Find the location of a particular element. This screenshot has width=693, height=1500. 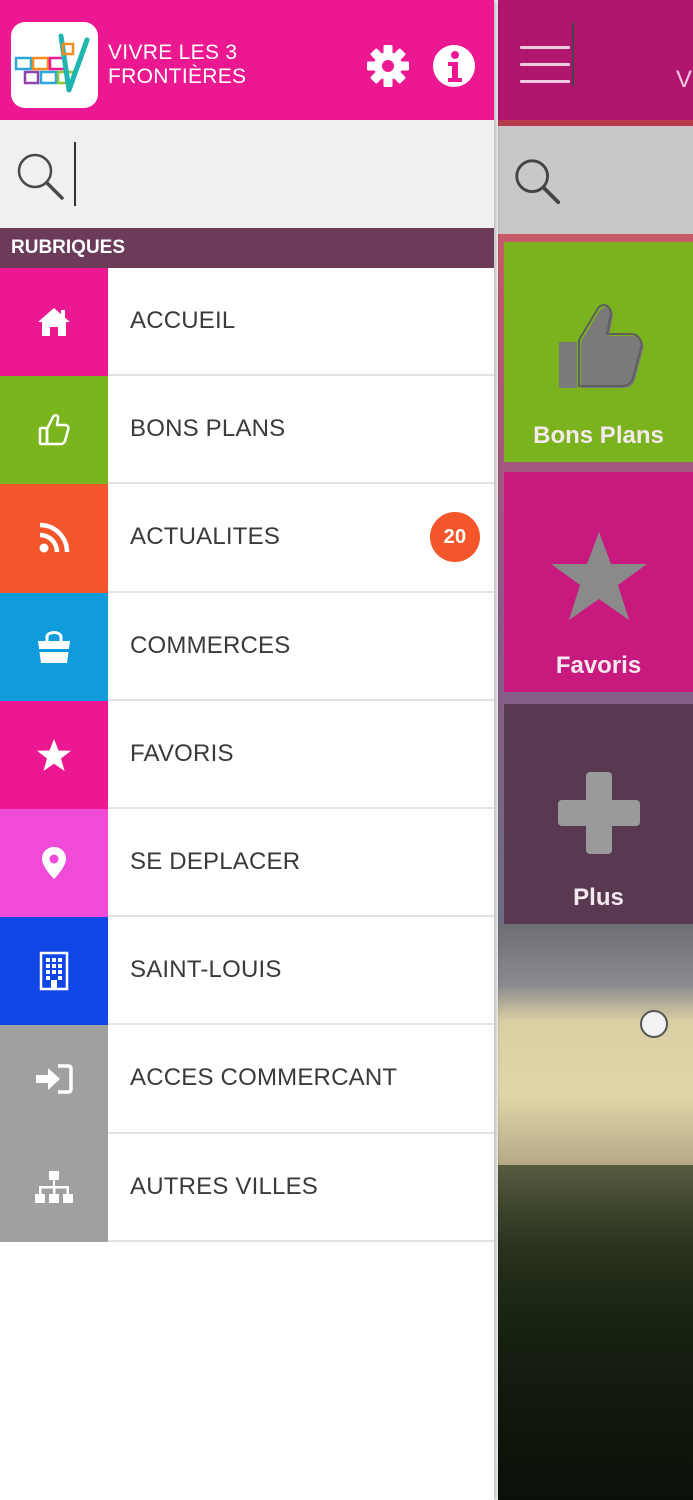

gear-icon is located at coordinates (388, 66).